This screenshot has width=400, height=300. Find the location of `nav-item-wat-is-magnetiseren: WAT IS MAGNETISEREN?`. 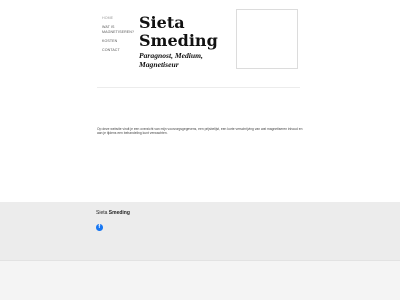

nav-item-wat-is-magnetiseren: WAT IS MAGNETISEREN? is located at coordinates (119, 29).